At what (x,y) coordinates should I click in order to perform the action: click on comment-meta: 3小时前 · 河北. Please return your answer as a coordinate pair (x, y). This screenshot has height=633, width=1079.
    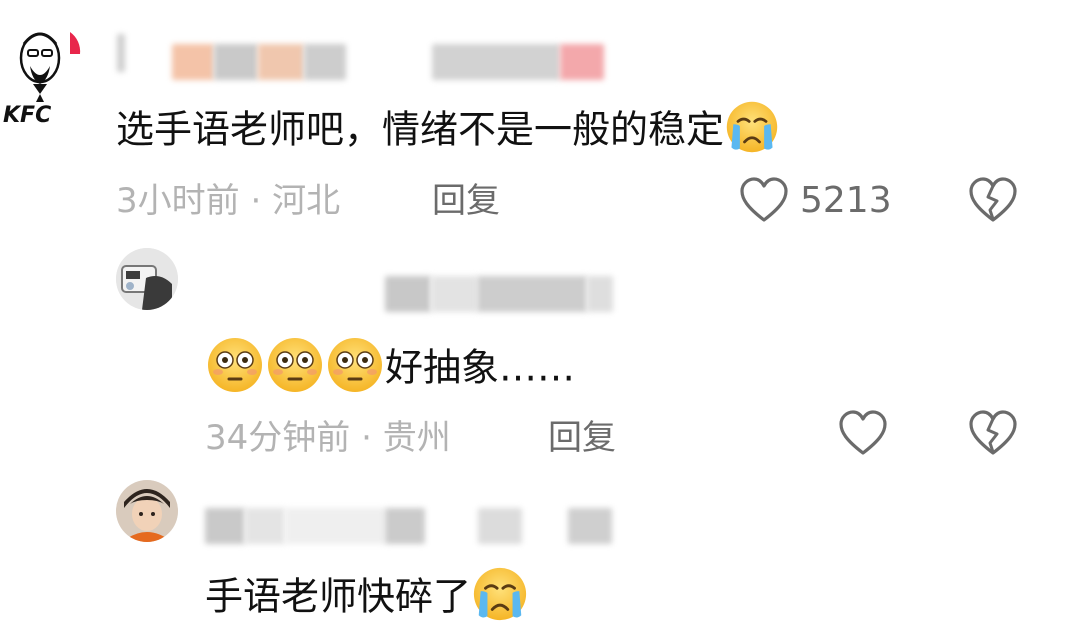
    Looking at the image, I should click on (228, 201).